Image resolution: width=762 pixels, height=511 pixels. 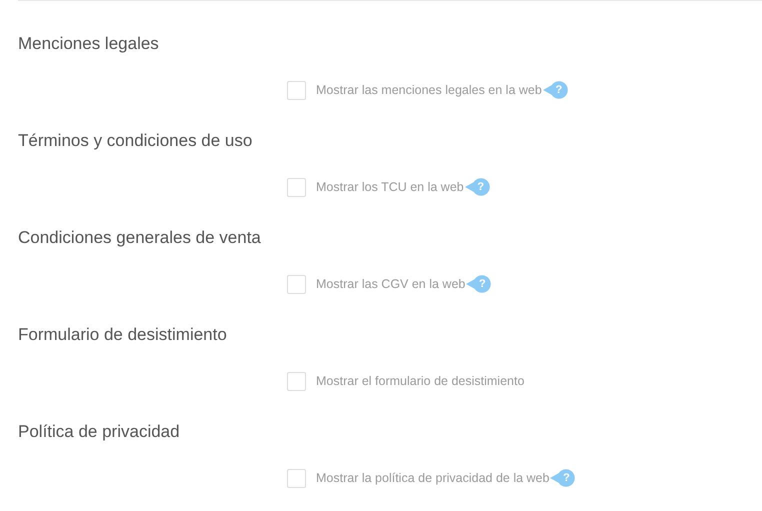 I want to click on checkbox-label: Mostrar las menciones legales en la web, so click(x=429, y=90).